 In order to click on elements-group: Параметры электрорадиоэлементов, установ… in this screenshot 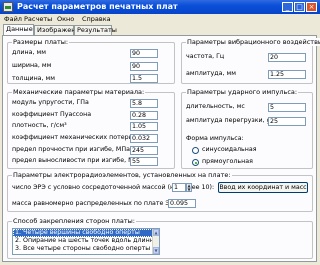, I will do `click(160, 191)`.